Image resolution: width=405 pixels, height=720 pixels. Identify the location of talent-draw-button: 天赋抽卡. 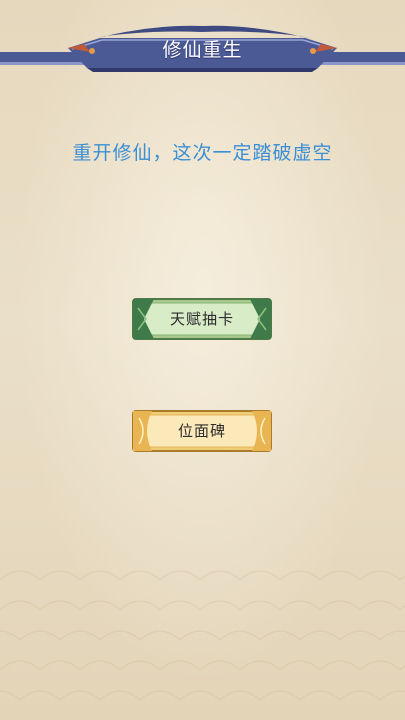
(202, 319).